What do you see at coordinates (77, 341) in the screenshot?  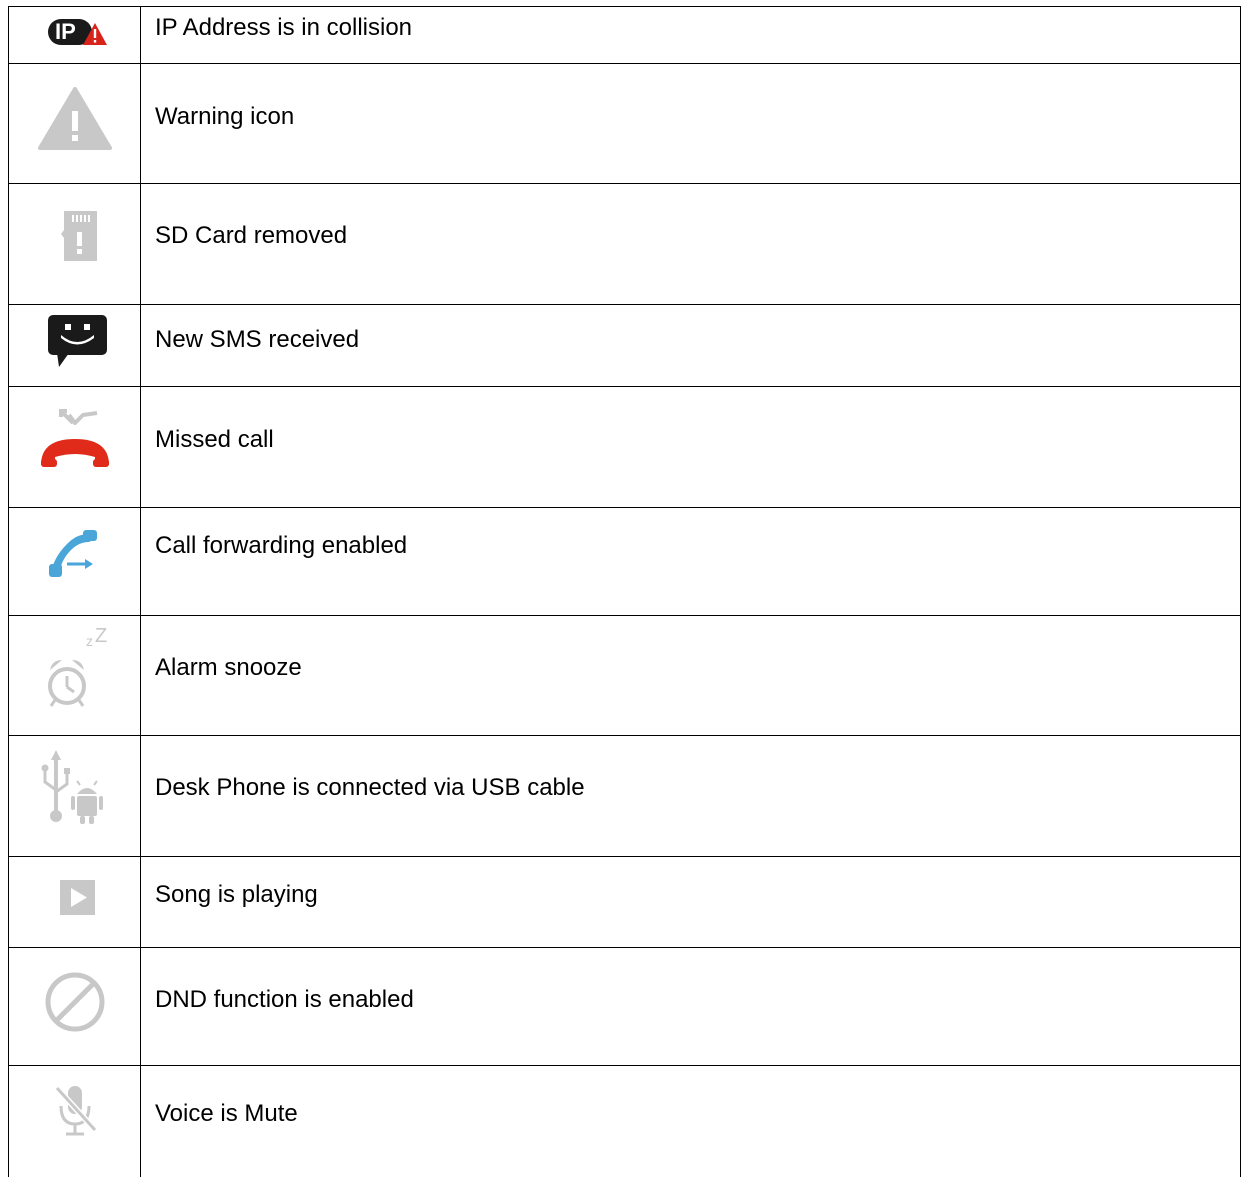 I see `new-sms-icon` at bounding box center [77, 341].